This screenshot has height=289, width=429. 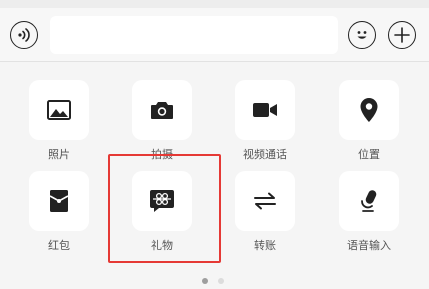 I want to click on page-dot-inactive, so click(x=221, y=281).